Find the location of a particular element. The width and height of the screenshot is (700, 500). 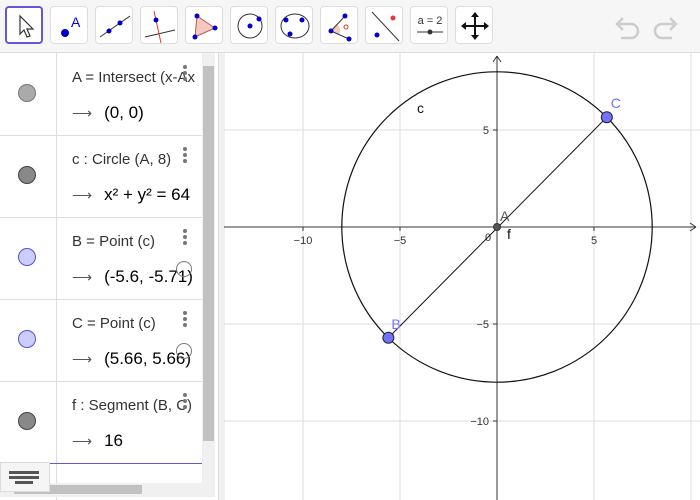

y-tick-label: −5 is located at coordinates (482, 325).